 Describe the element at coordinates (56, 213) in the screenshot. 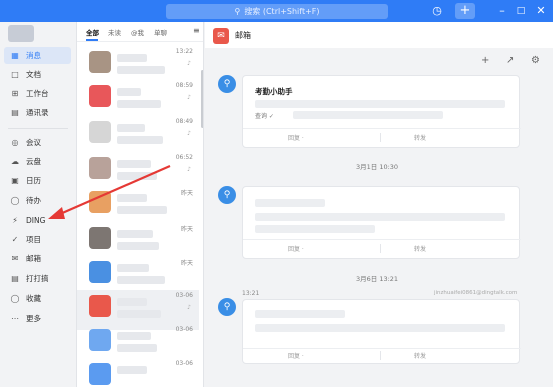

I see `arrow-head` at that location.